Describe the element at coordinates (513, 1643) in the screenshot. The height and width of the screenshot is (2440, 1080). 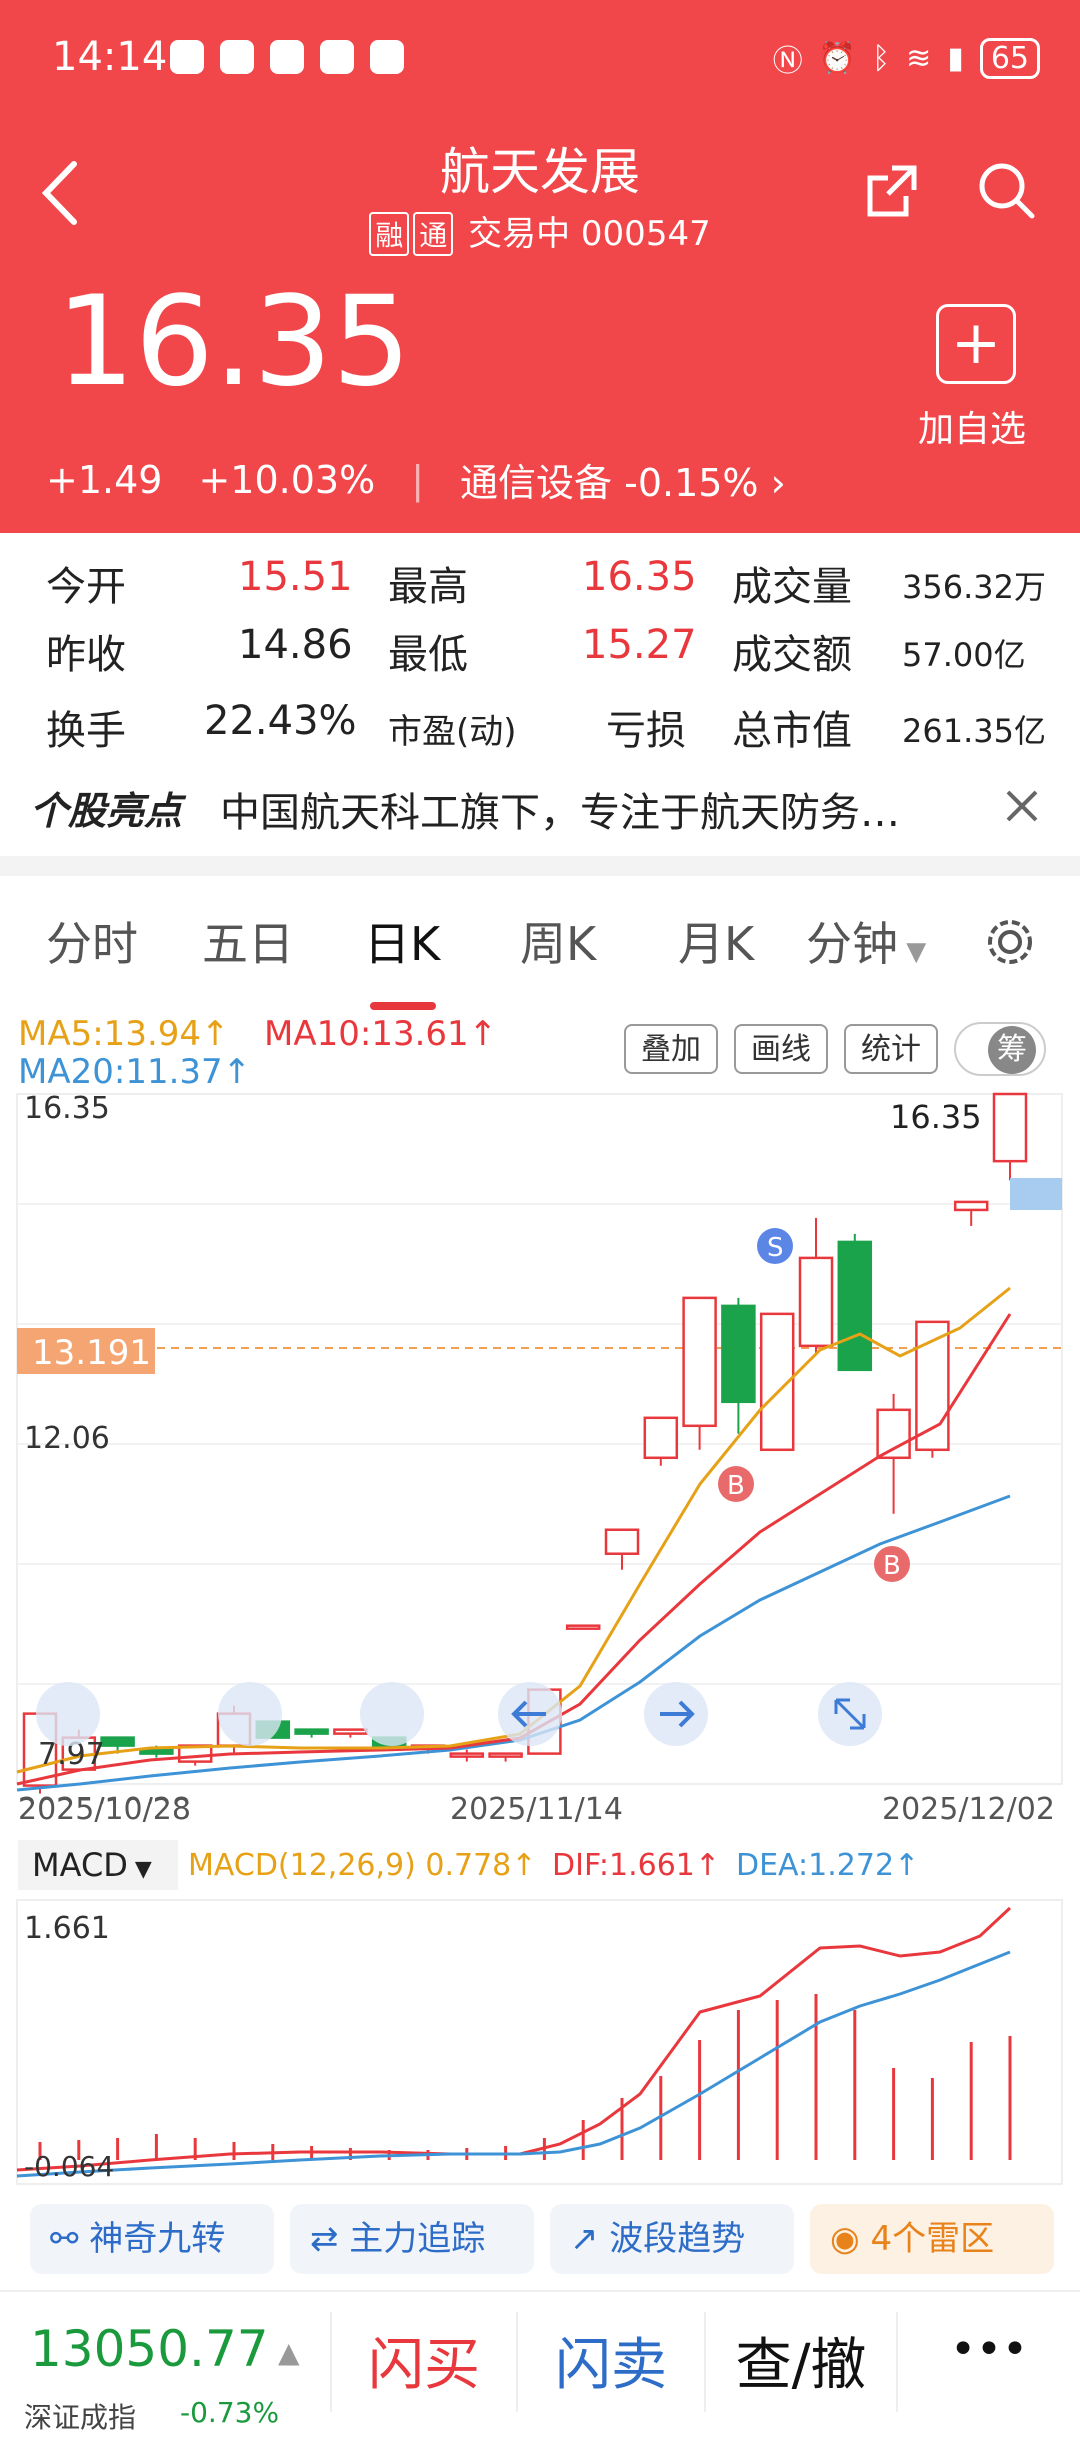
I see `ma20-line` at that location.